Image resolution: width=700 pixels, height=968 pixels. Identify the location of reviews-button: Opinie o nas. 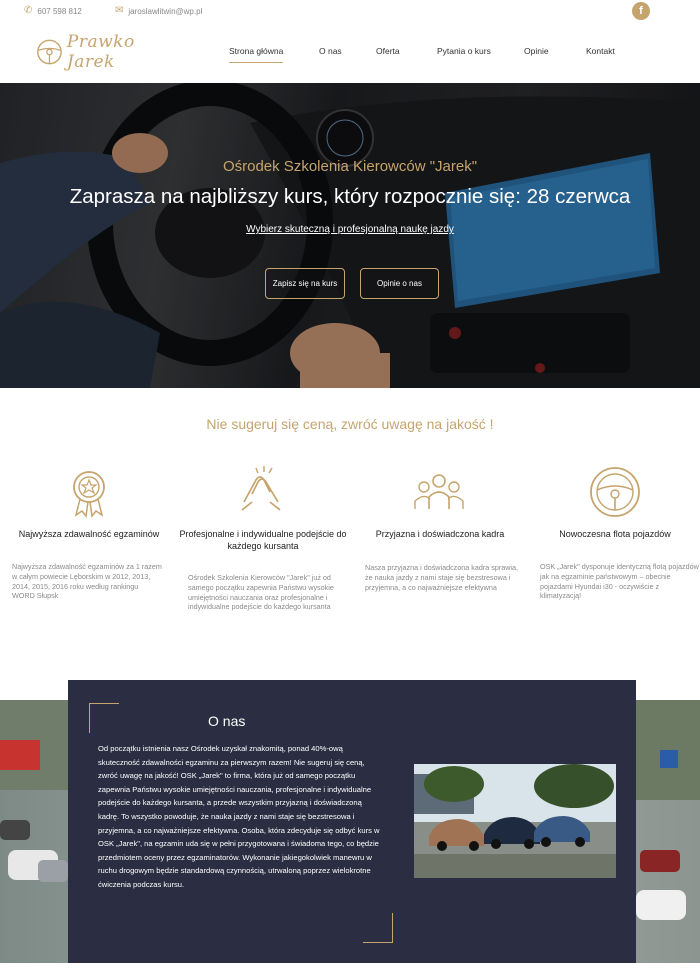
(399, 283).